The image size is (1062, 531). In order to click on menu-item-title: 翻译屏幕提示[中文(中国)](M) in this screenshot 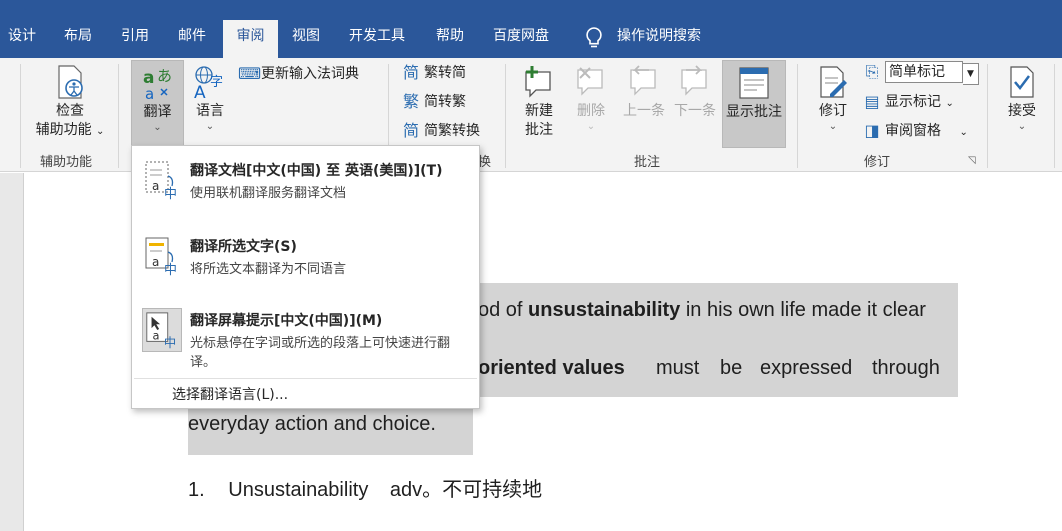, I will do `click(286, 321)`.